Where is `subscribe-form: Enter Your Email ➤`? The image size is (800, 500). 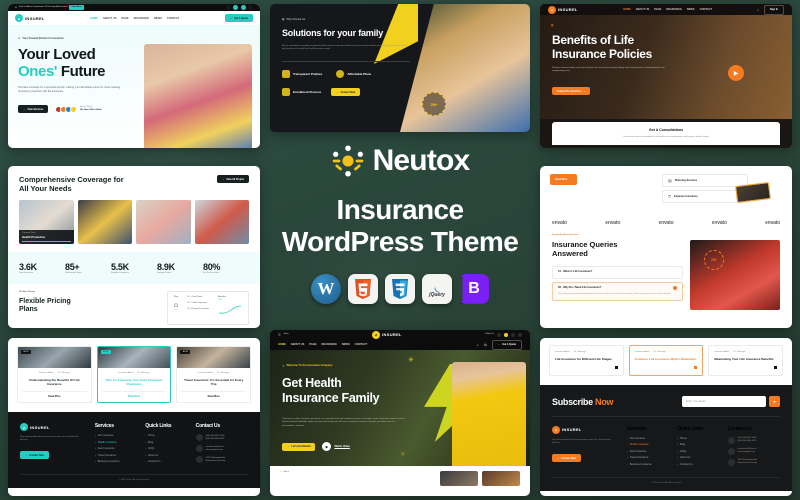
subscribe-form: Enter Your Email ➤ is located at coordinates (731, 402).